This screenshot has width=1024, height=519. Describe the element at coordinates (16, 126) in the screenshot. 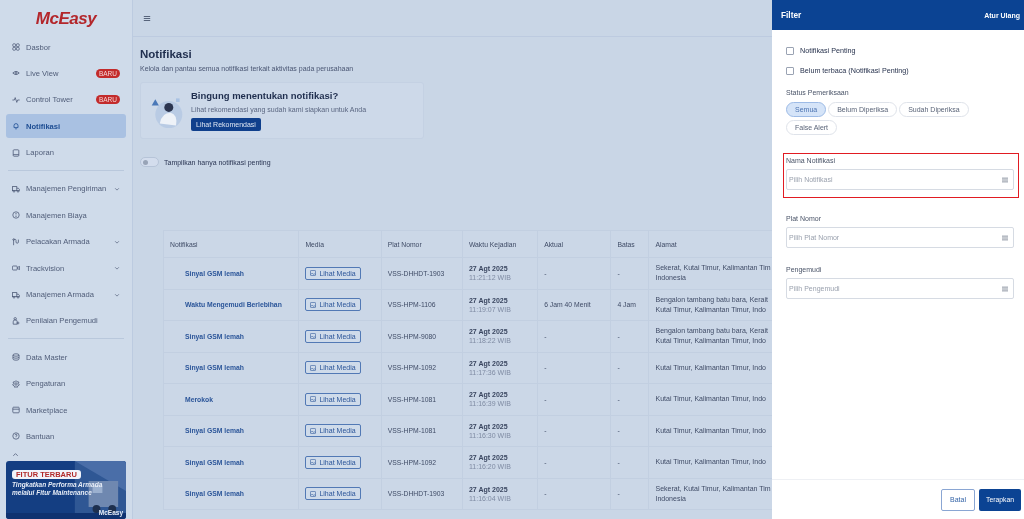

I see `bell-icon` at that location.